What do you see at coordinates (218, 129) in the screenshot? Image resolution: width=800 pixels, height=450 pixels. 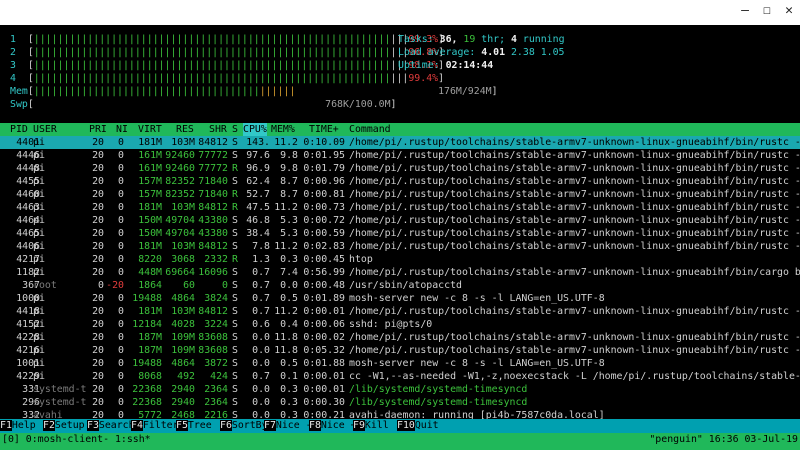 I see `col-shr: SHR` at bounding box center [218, 129].